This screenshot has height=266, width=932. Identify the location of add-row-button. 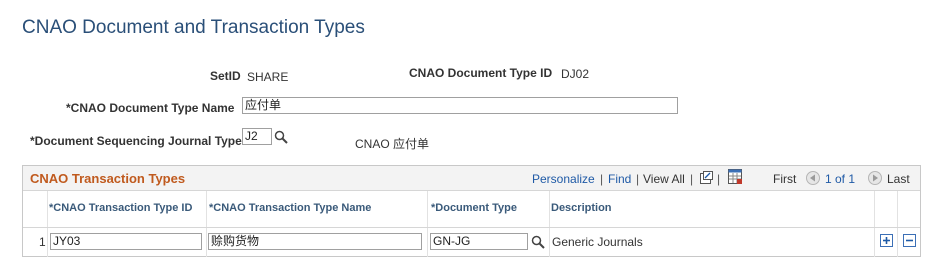
(886, 240).